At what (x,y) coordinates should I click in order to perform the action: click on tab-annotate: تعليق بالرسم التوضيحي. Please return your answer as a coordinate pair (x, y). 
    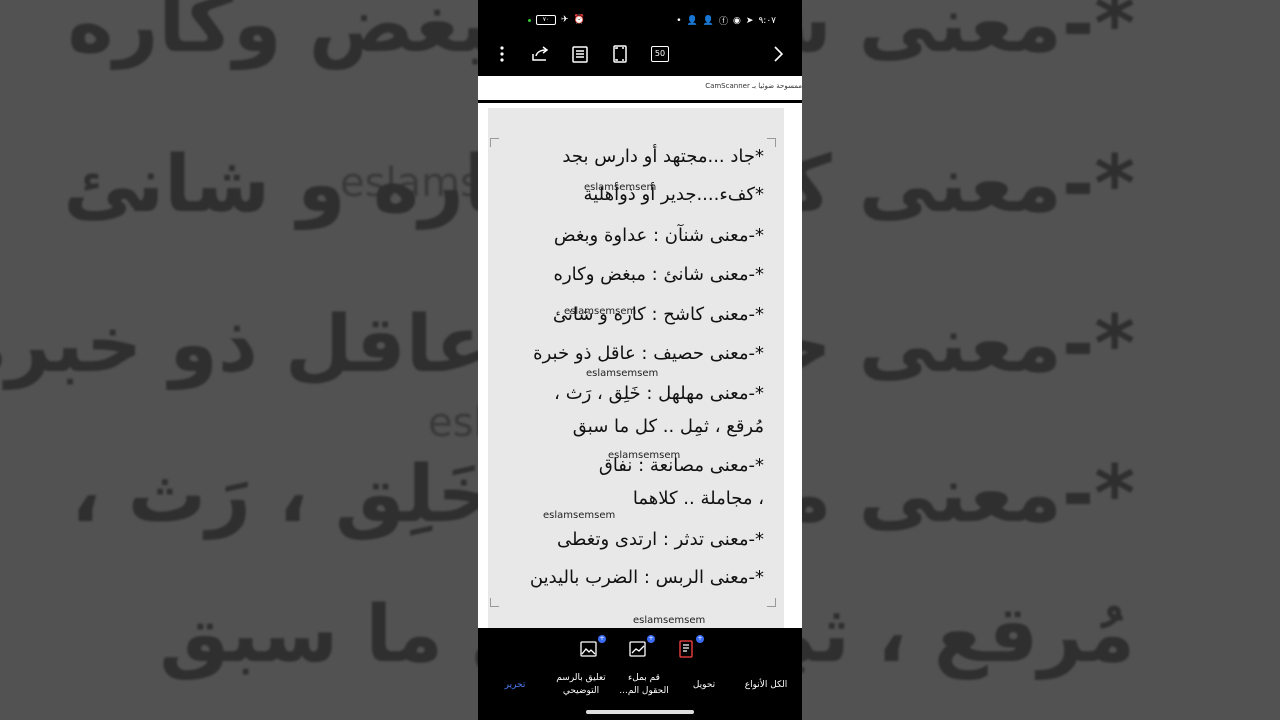
    Looking at the image, I should click on (581, 685).